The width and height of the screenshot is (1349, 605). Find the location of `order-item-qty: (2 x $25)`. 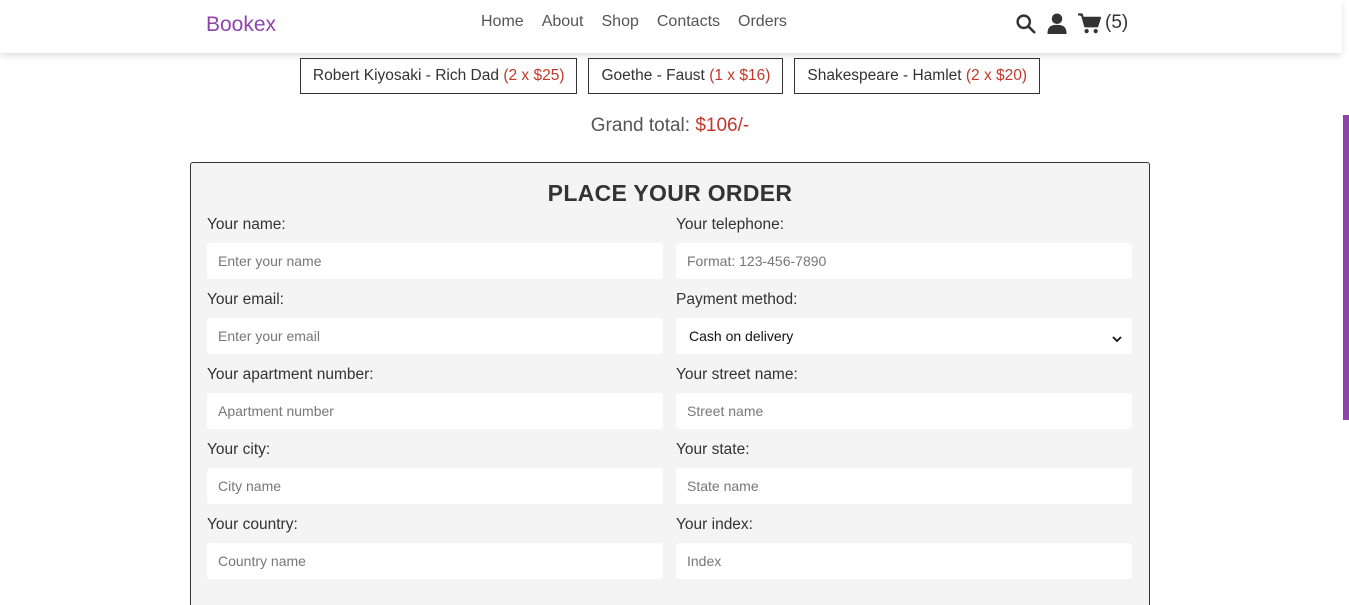

order-item-qty: (2 x $25) is located at coordinates (534, 75).